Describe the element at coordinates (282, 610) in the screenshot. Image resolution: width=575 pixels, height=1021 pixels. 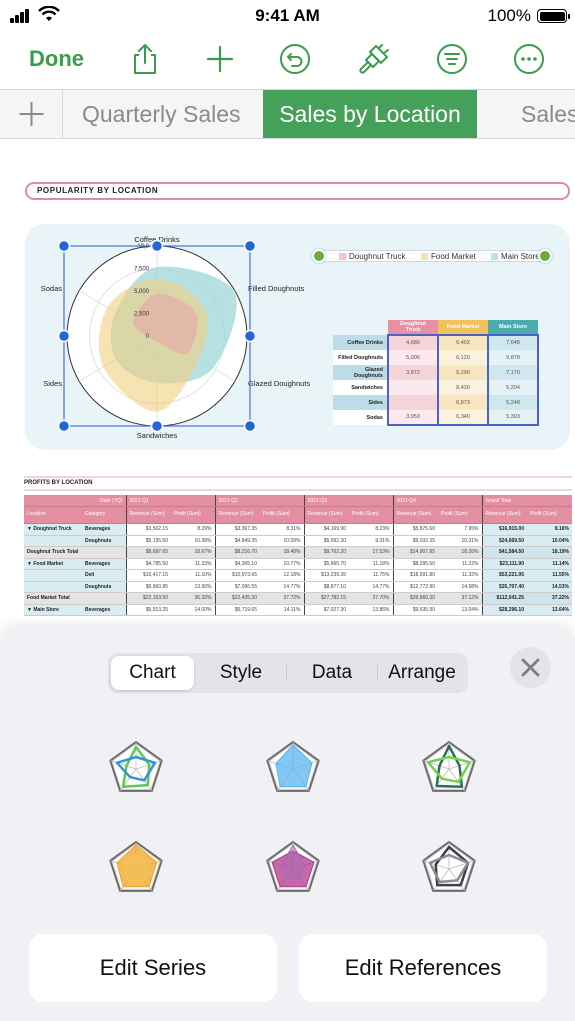
I see `value-cell: 14.11%` at that location.